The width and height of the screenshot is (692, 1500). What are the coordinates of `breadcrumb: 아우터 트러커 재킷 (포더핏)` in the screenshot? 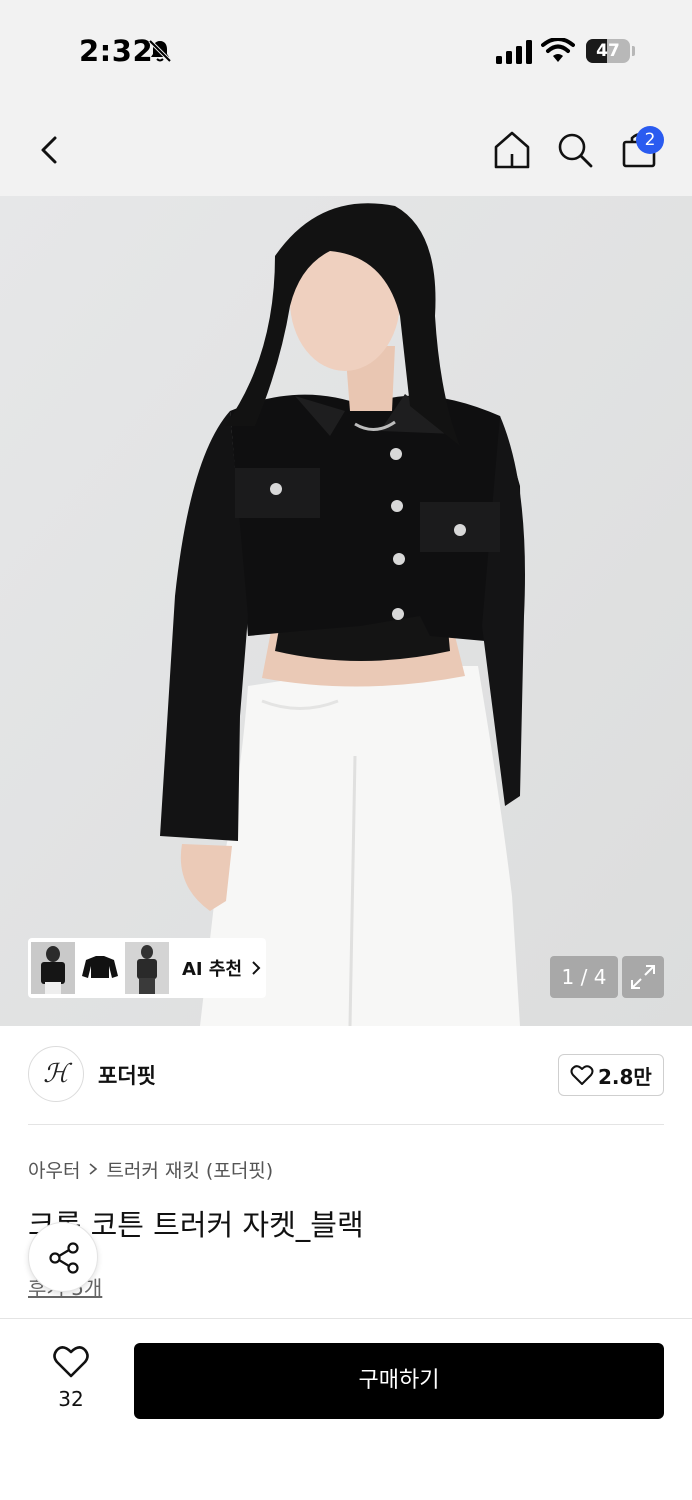 It's located at (150, 1169).